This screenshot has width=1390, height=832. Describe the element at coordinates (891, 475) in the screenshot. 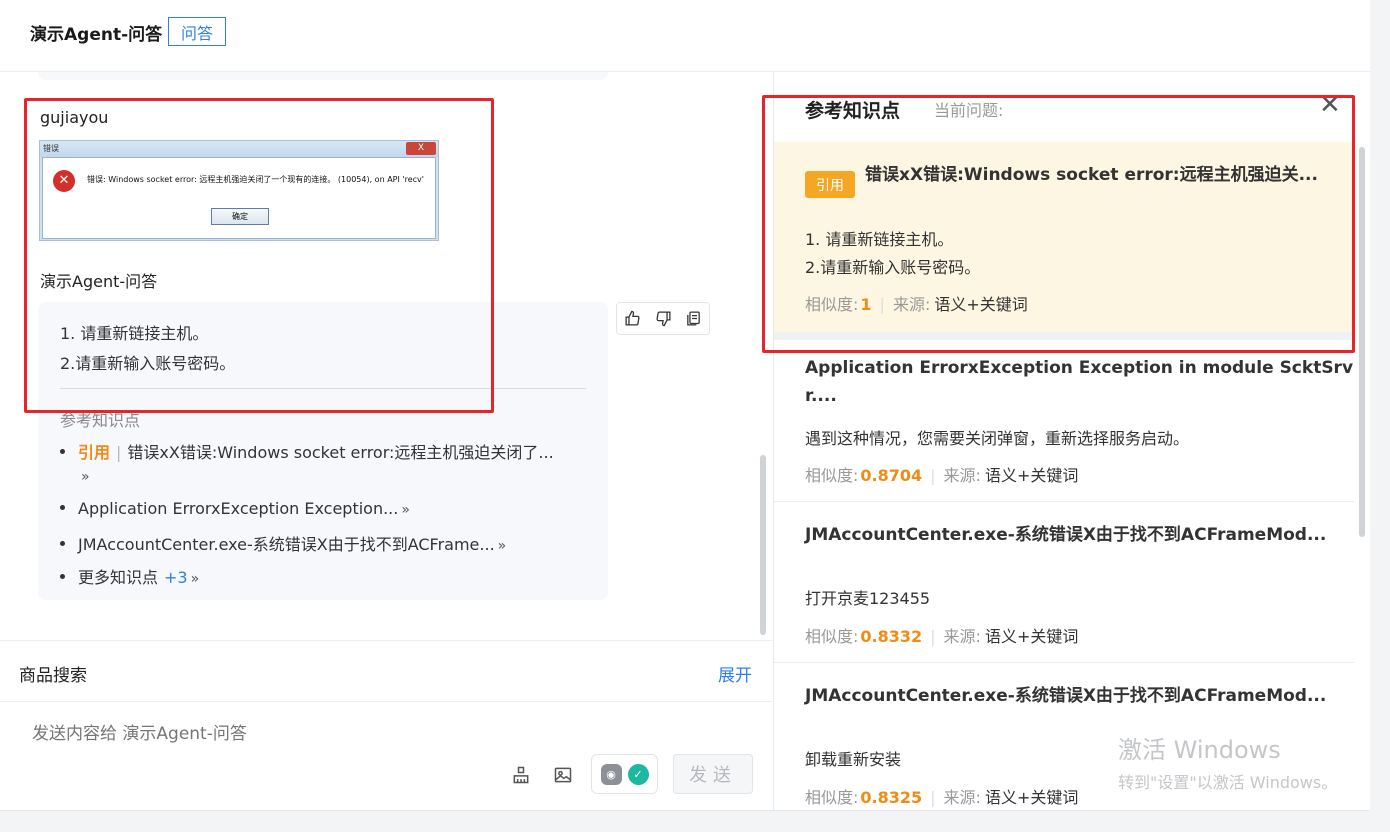

I see `similarity-score: 0.8704` at that location.